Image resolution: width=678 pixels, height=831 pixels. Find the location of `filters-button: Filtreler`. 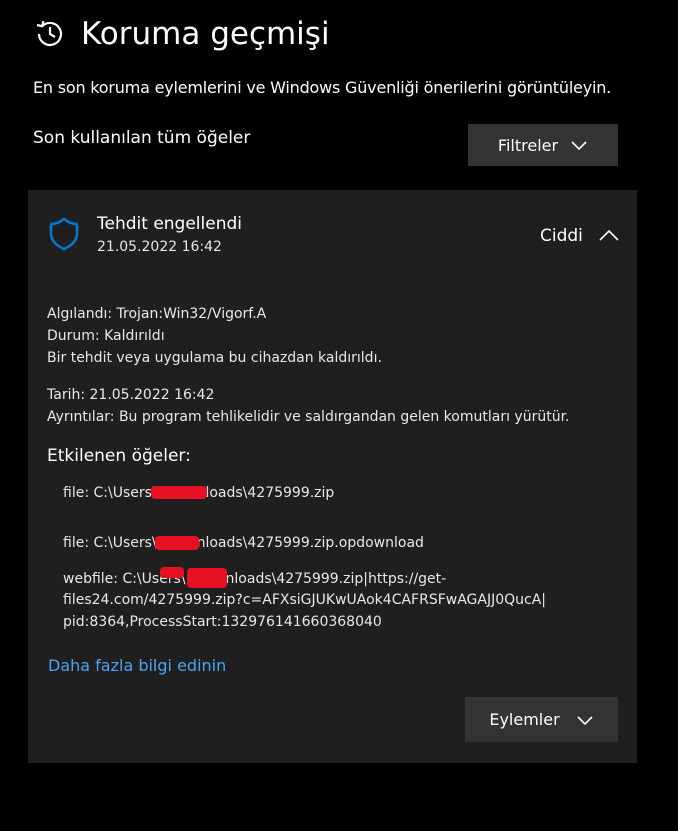

filters-button: Filtreler is located at coordinates (543, 145).